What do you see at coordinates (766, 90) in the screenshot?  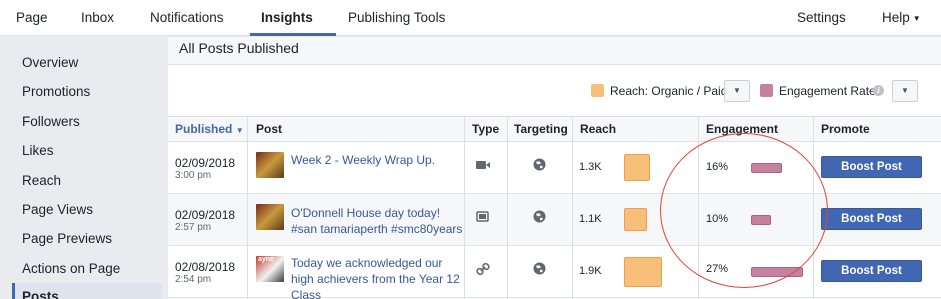 I see `engagement-legend-swatch` at bounding box center [766, 90].